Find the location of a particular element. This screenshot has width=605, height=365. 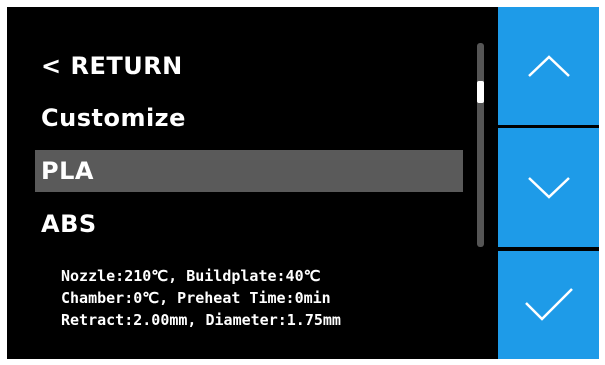

menu-item-return: < RETURN is located at coordinates (249, 66).